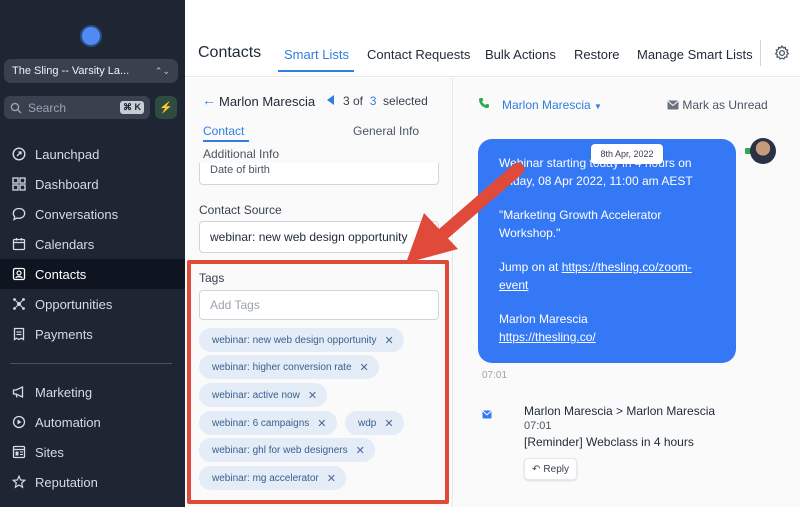 The image size is (800, 507). What do you see at coordinates (465, 212) in the screenshot?
I see `annotation-arrow` at bounding box center [465, 212].